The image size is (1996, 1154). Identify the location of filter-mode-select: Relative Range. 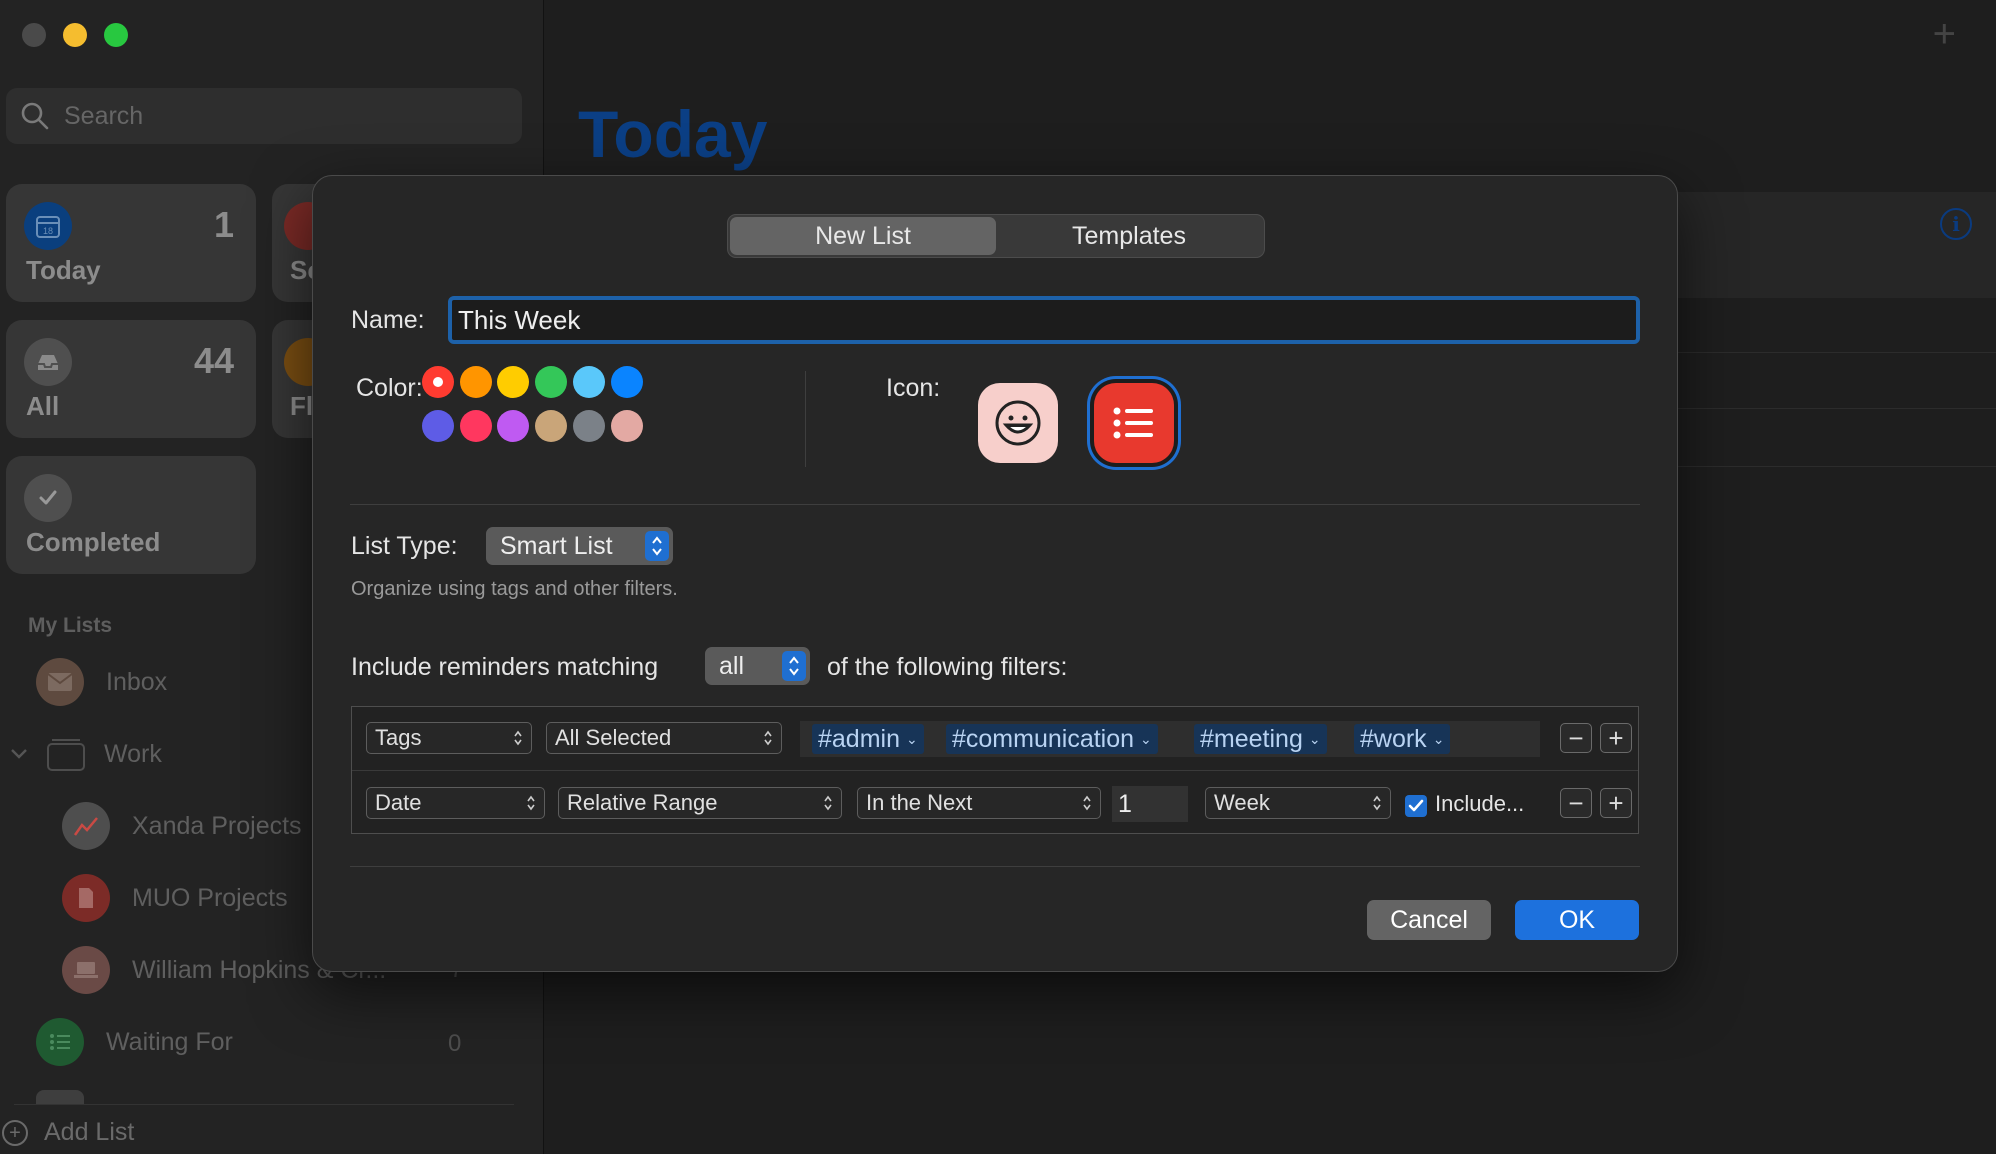
(700, 803).